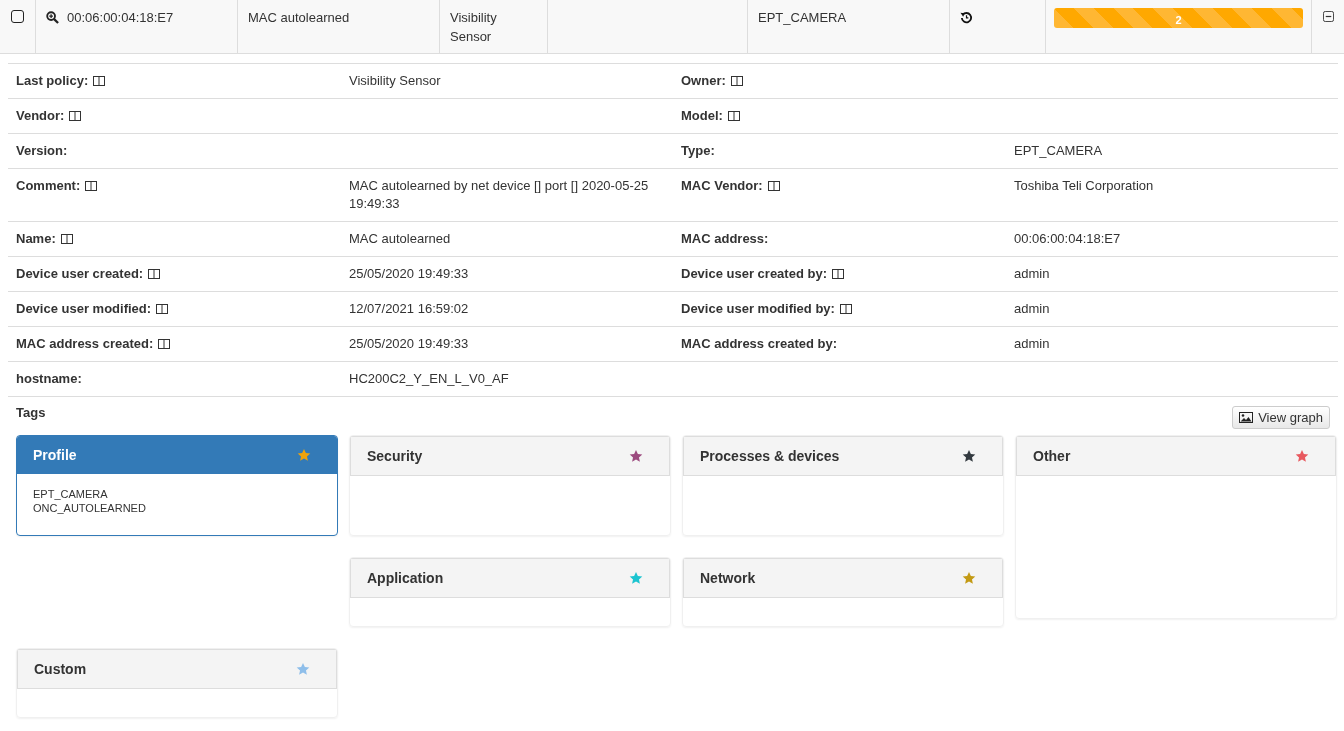  Describe the element at coordinates (49, 379) in the screenshot. I see `field-label: hostname:` at that location.